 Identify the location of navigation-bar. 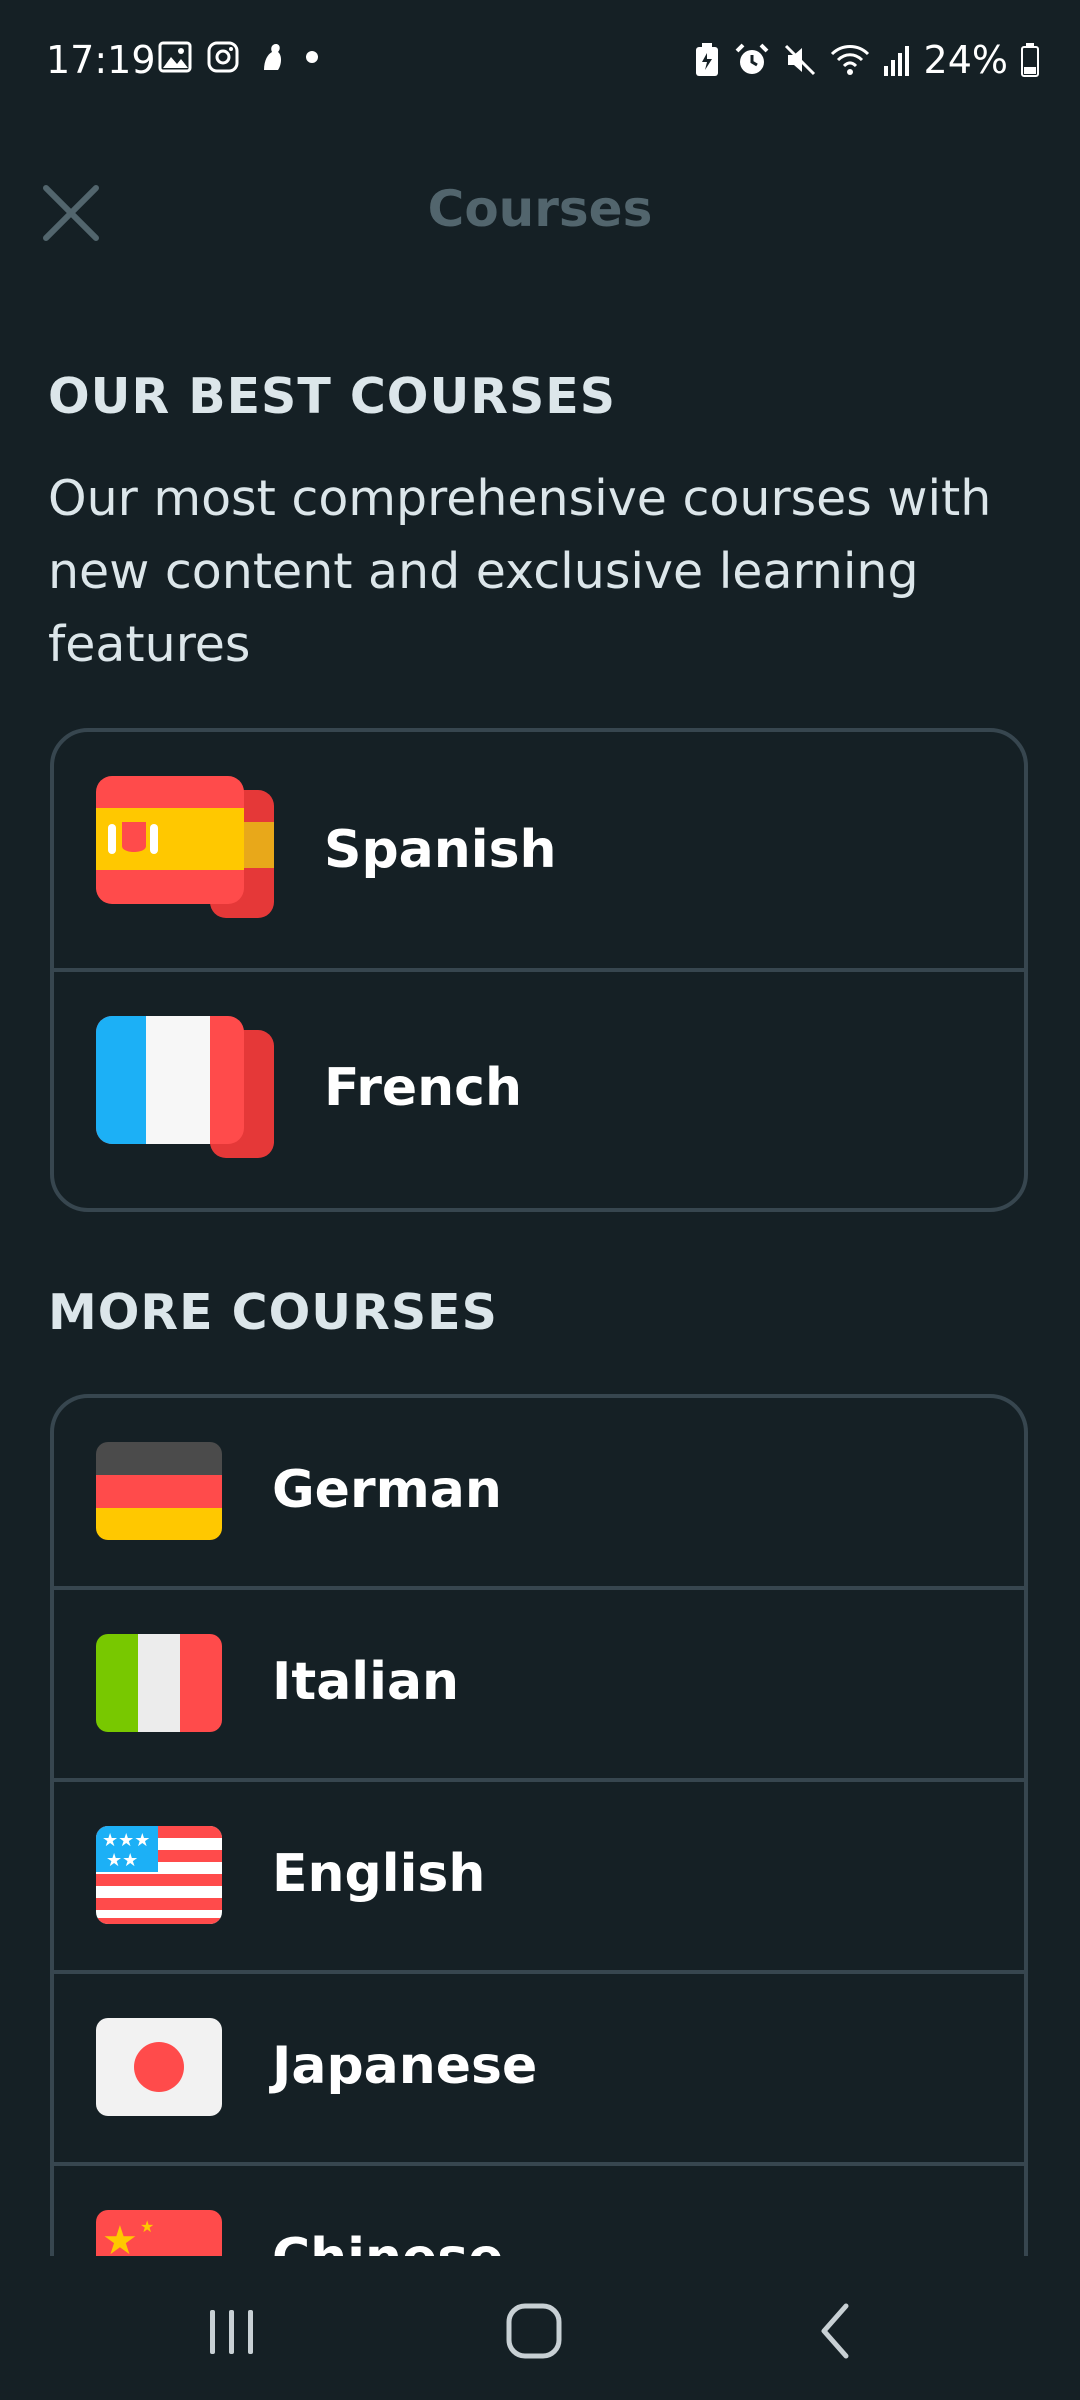
(540, 2328).